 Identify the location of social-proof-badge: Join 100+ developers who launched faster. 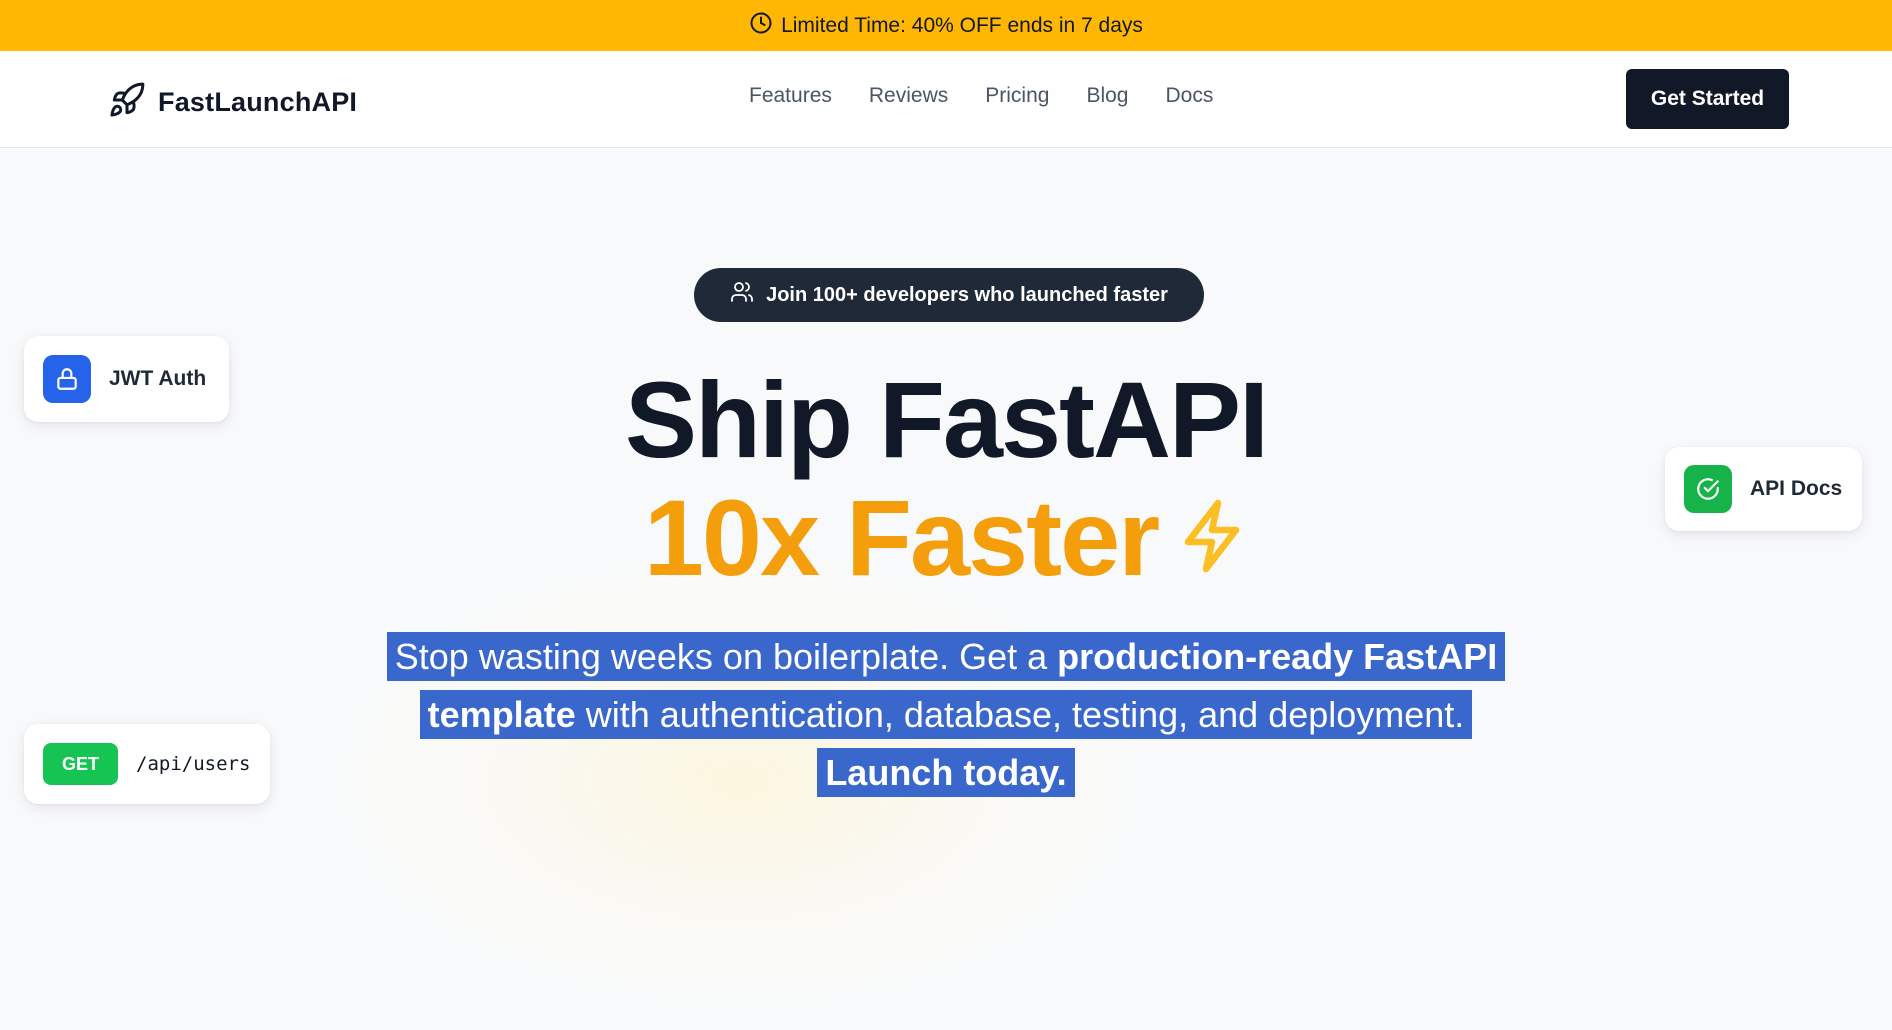
(949, 295).